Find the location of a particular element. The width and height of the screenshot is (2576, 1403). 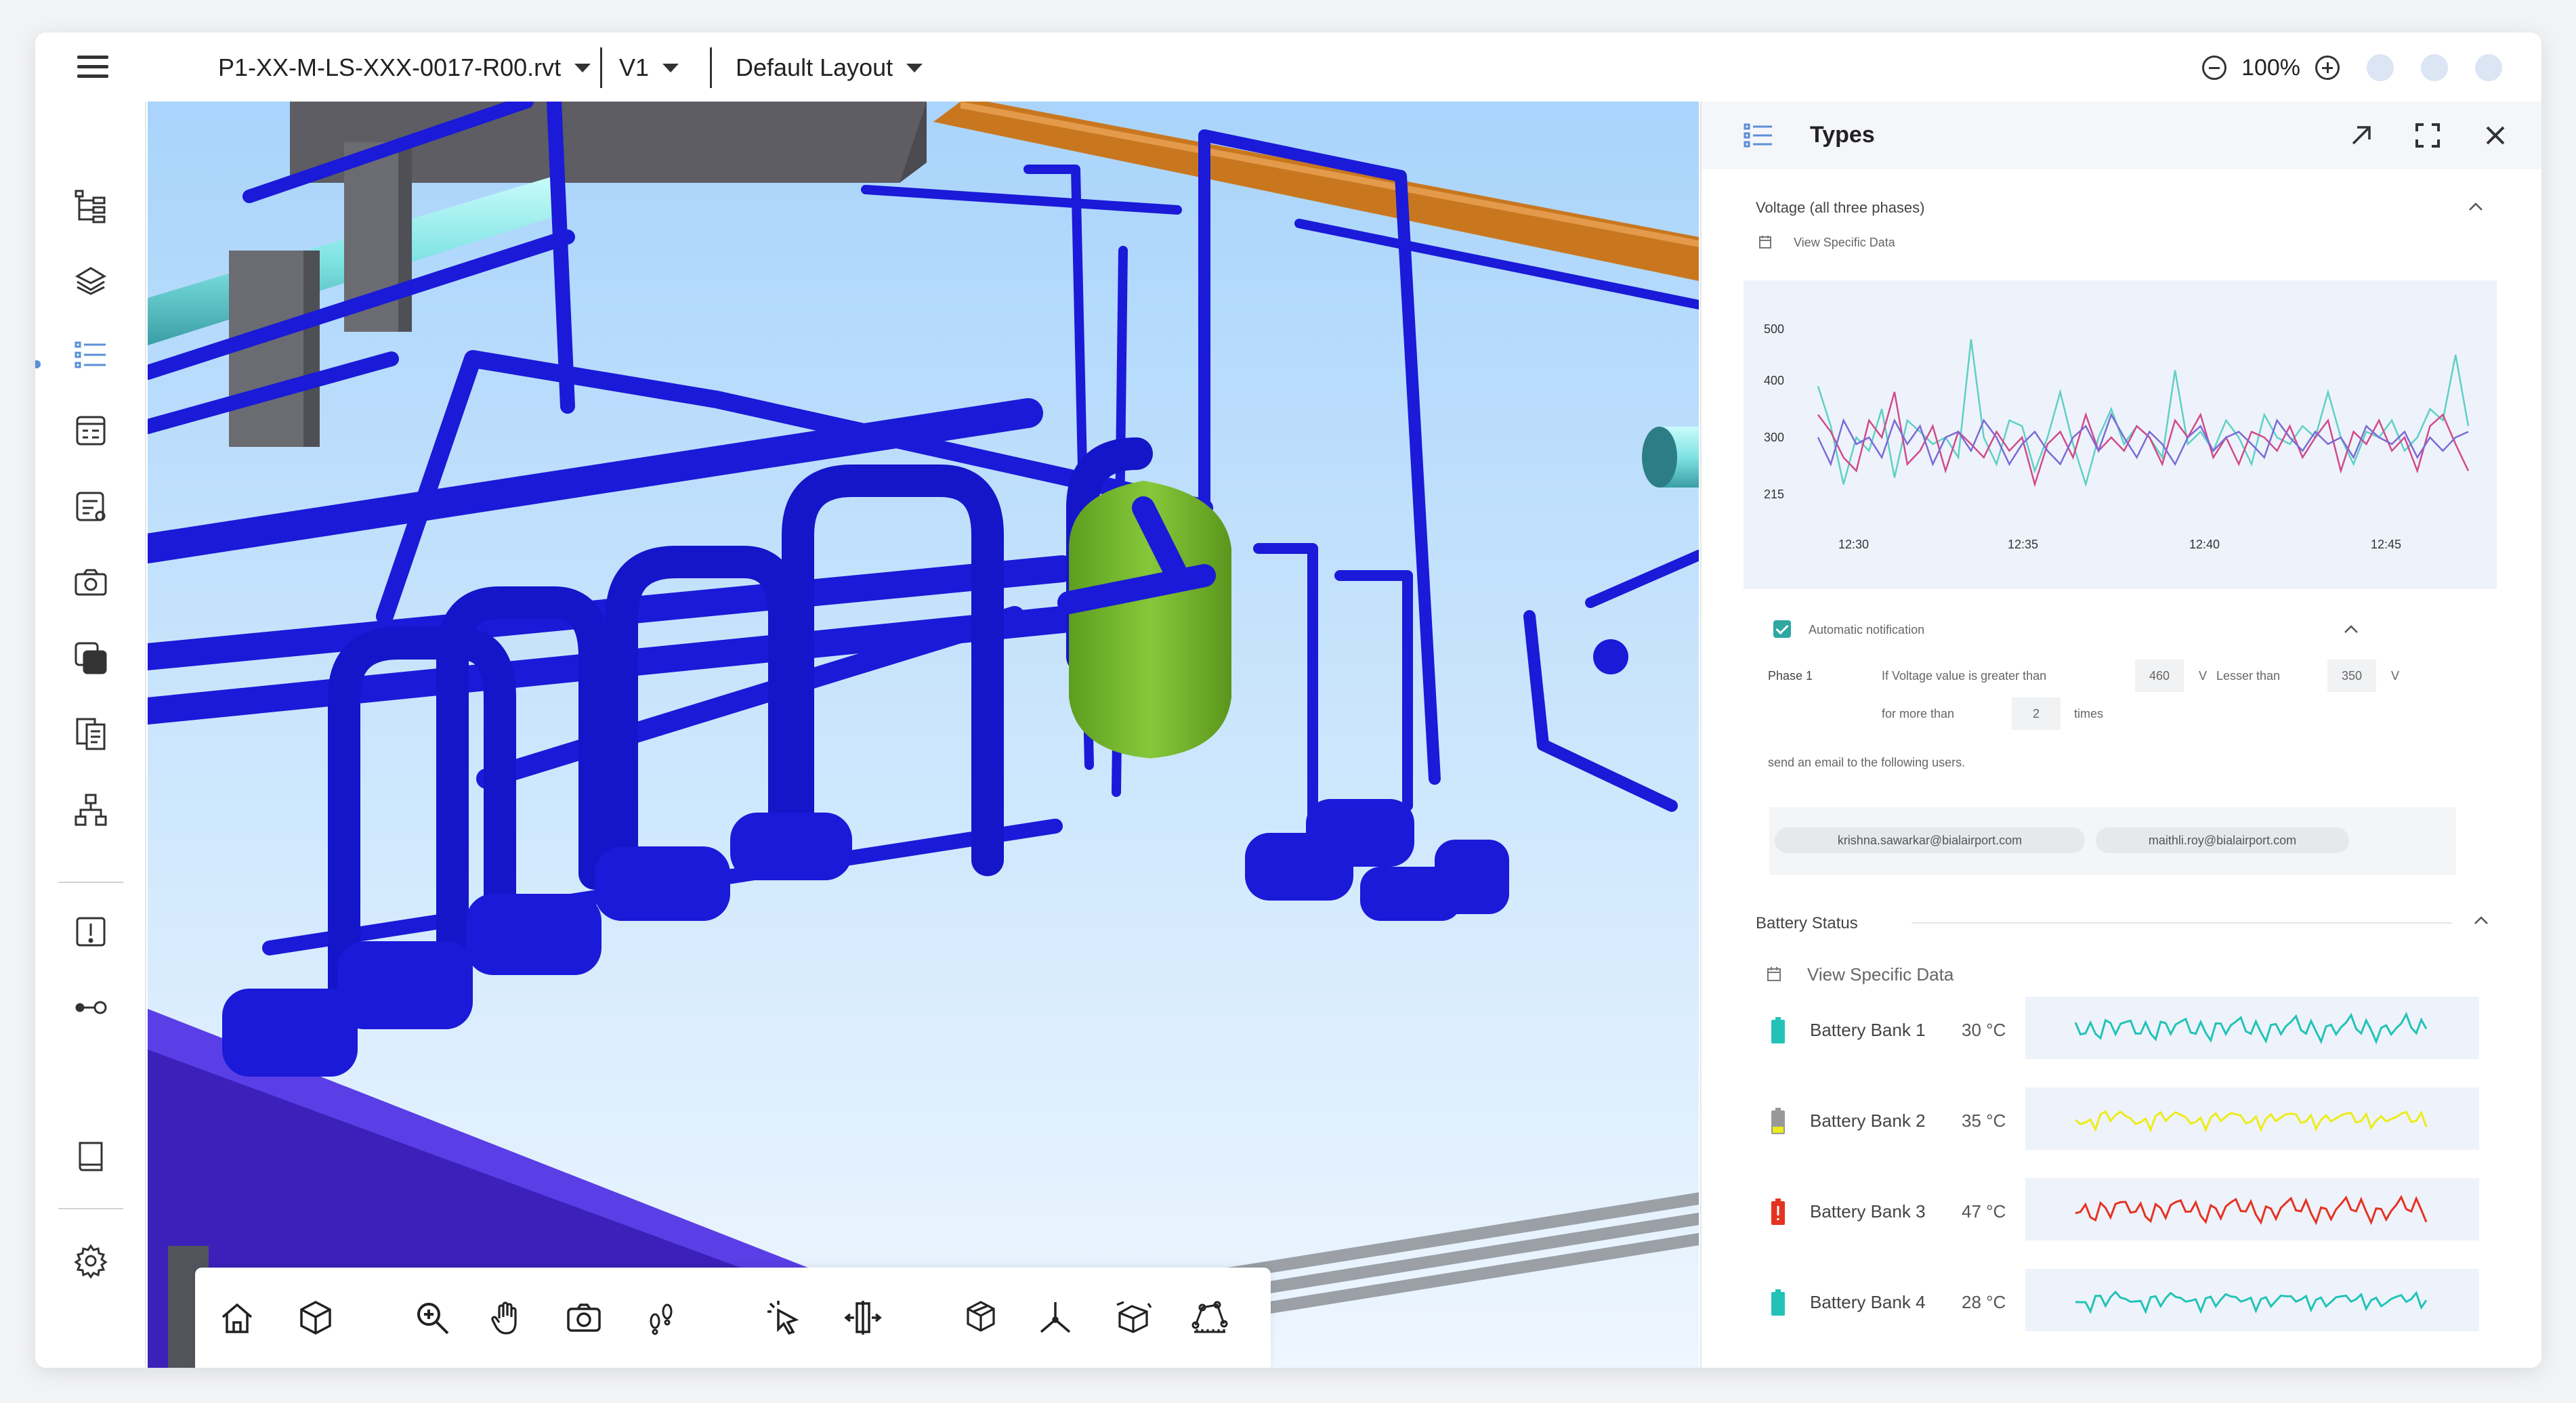

battery-row: Battery Bank 4 28 °C is located at coordinates (2121, 1302).